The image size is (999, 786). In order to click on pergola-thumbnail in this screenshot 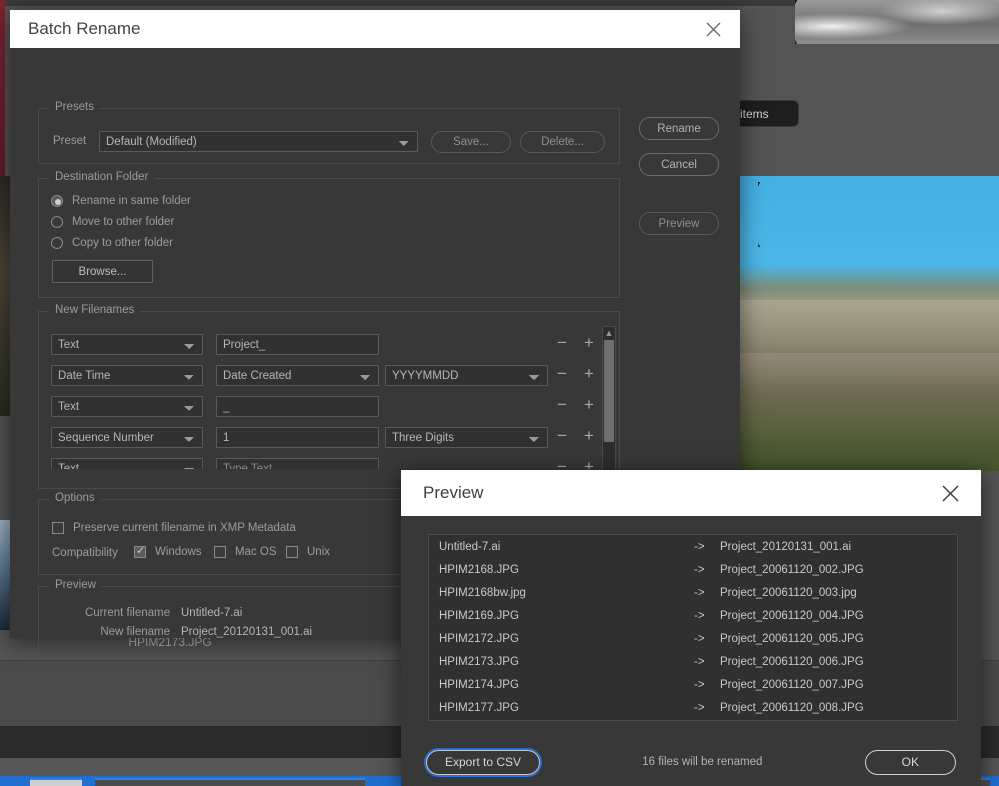, I will do `click(868, 323)`.